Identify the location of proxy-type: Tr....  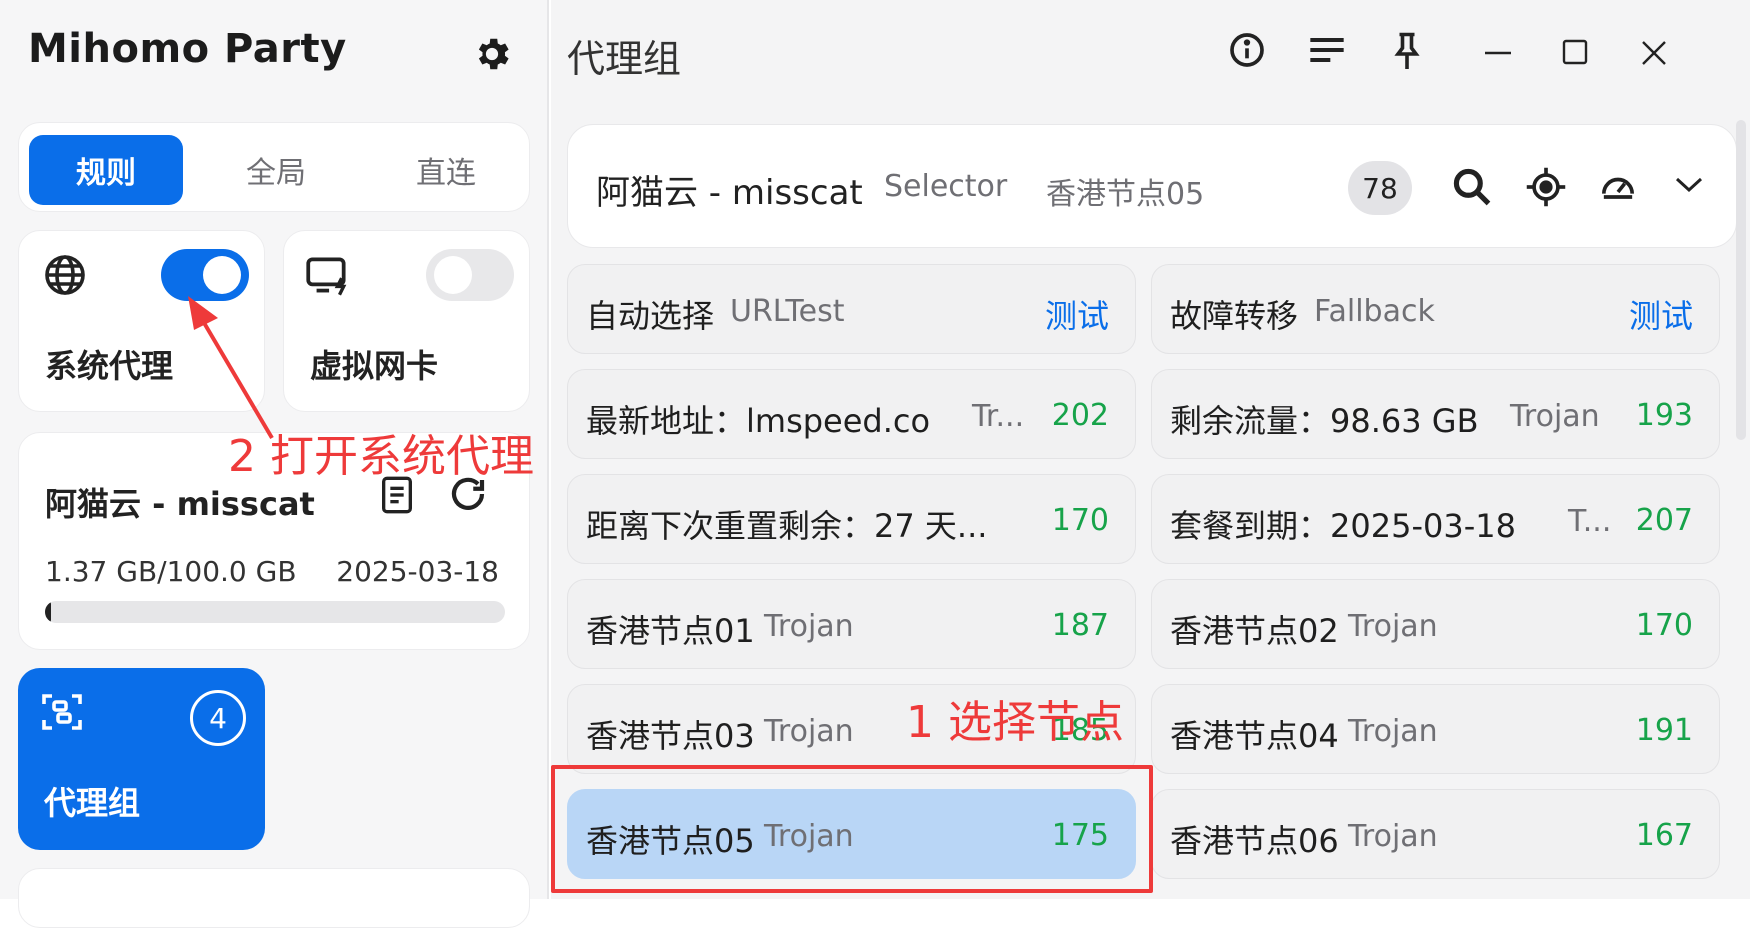
(998, 416).